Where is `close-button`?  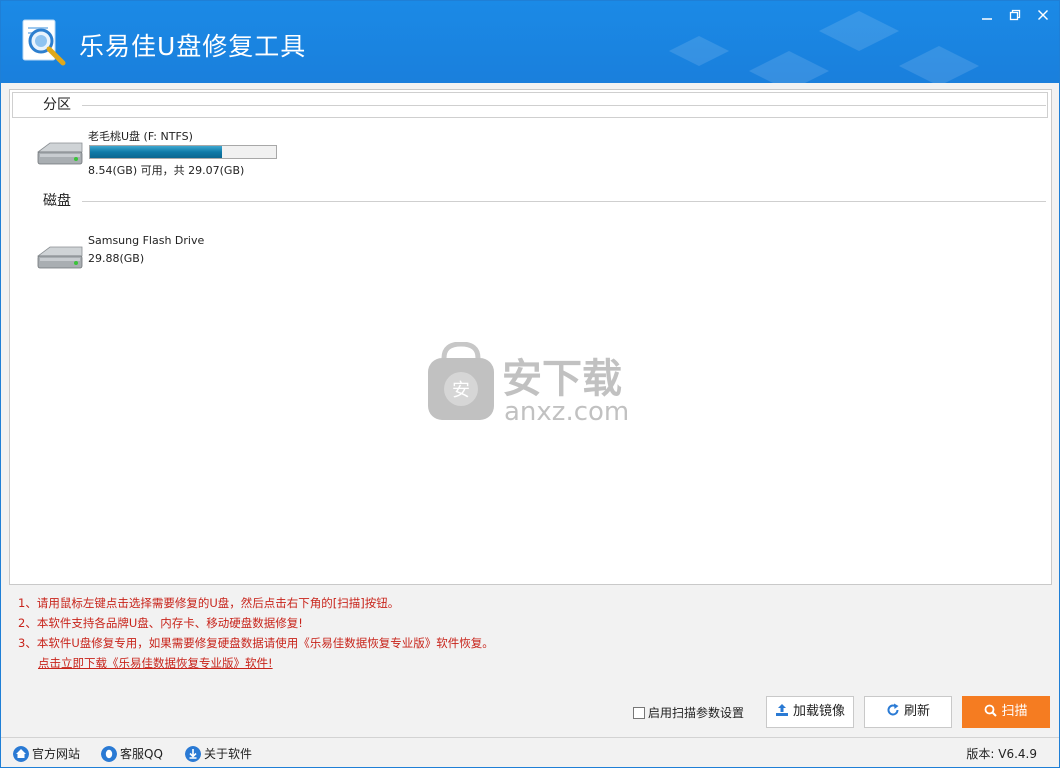
close-button is located at coordinates (1043, 17).